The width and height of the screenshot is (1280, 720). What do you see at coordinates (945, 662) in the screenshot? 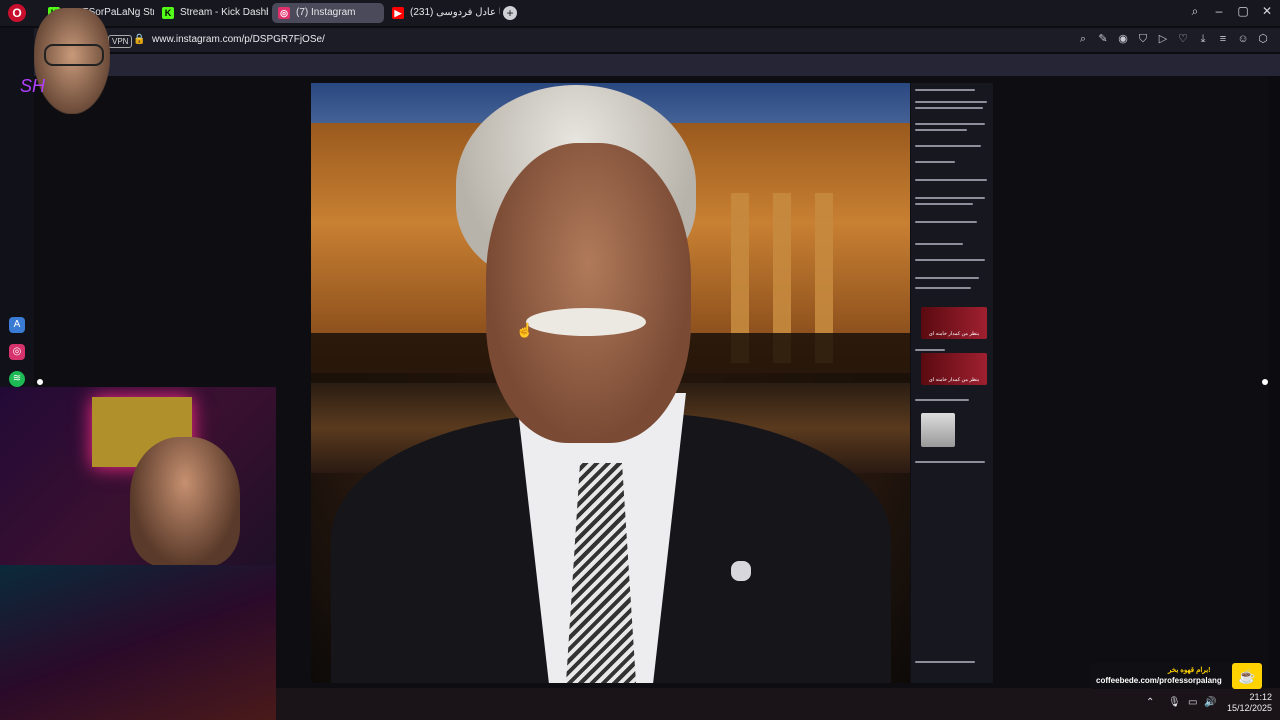
I see `comment-input-line` at bounding box center [945, 662].